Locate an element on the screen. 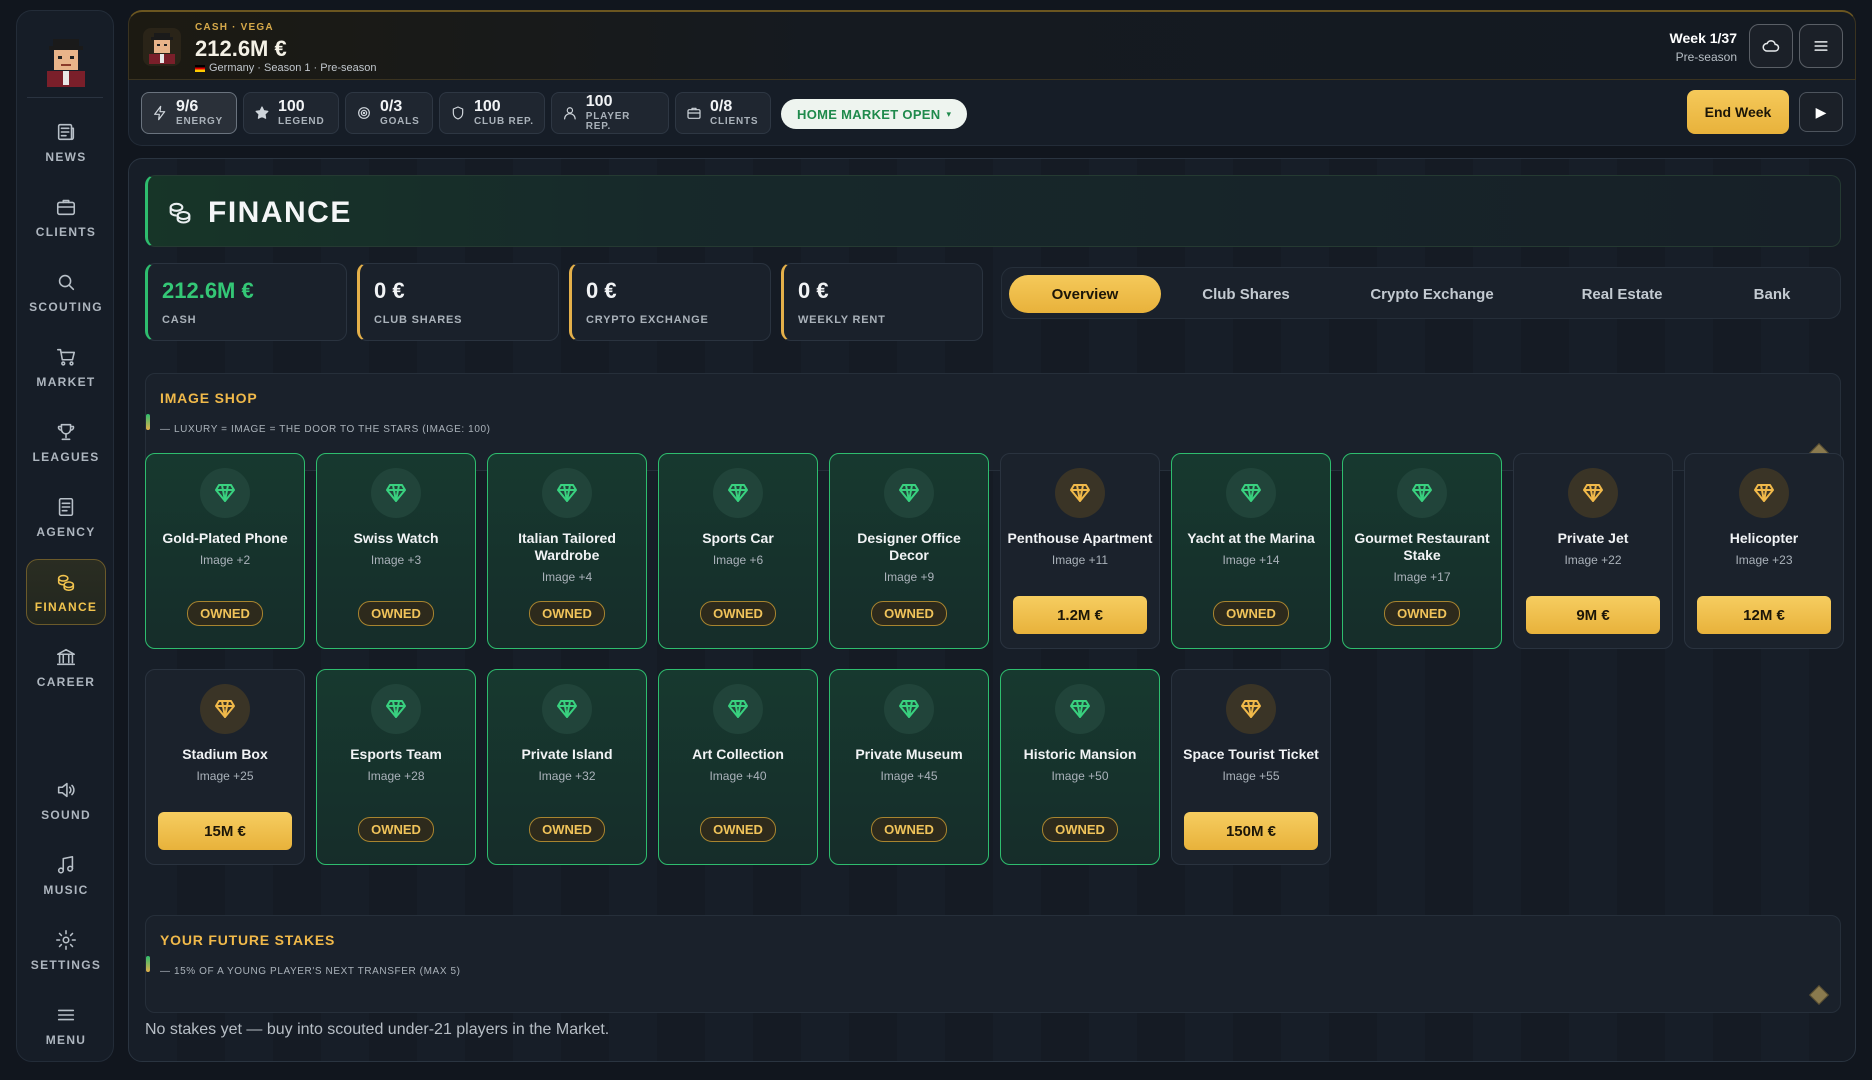 The image size is (1872, 1080). stat-value: 0/8 is located at coordinates (721, 106).